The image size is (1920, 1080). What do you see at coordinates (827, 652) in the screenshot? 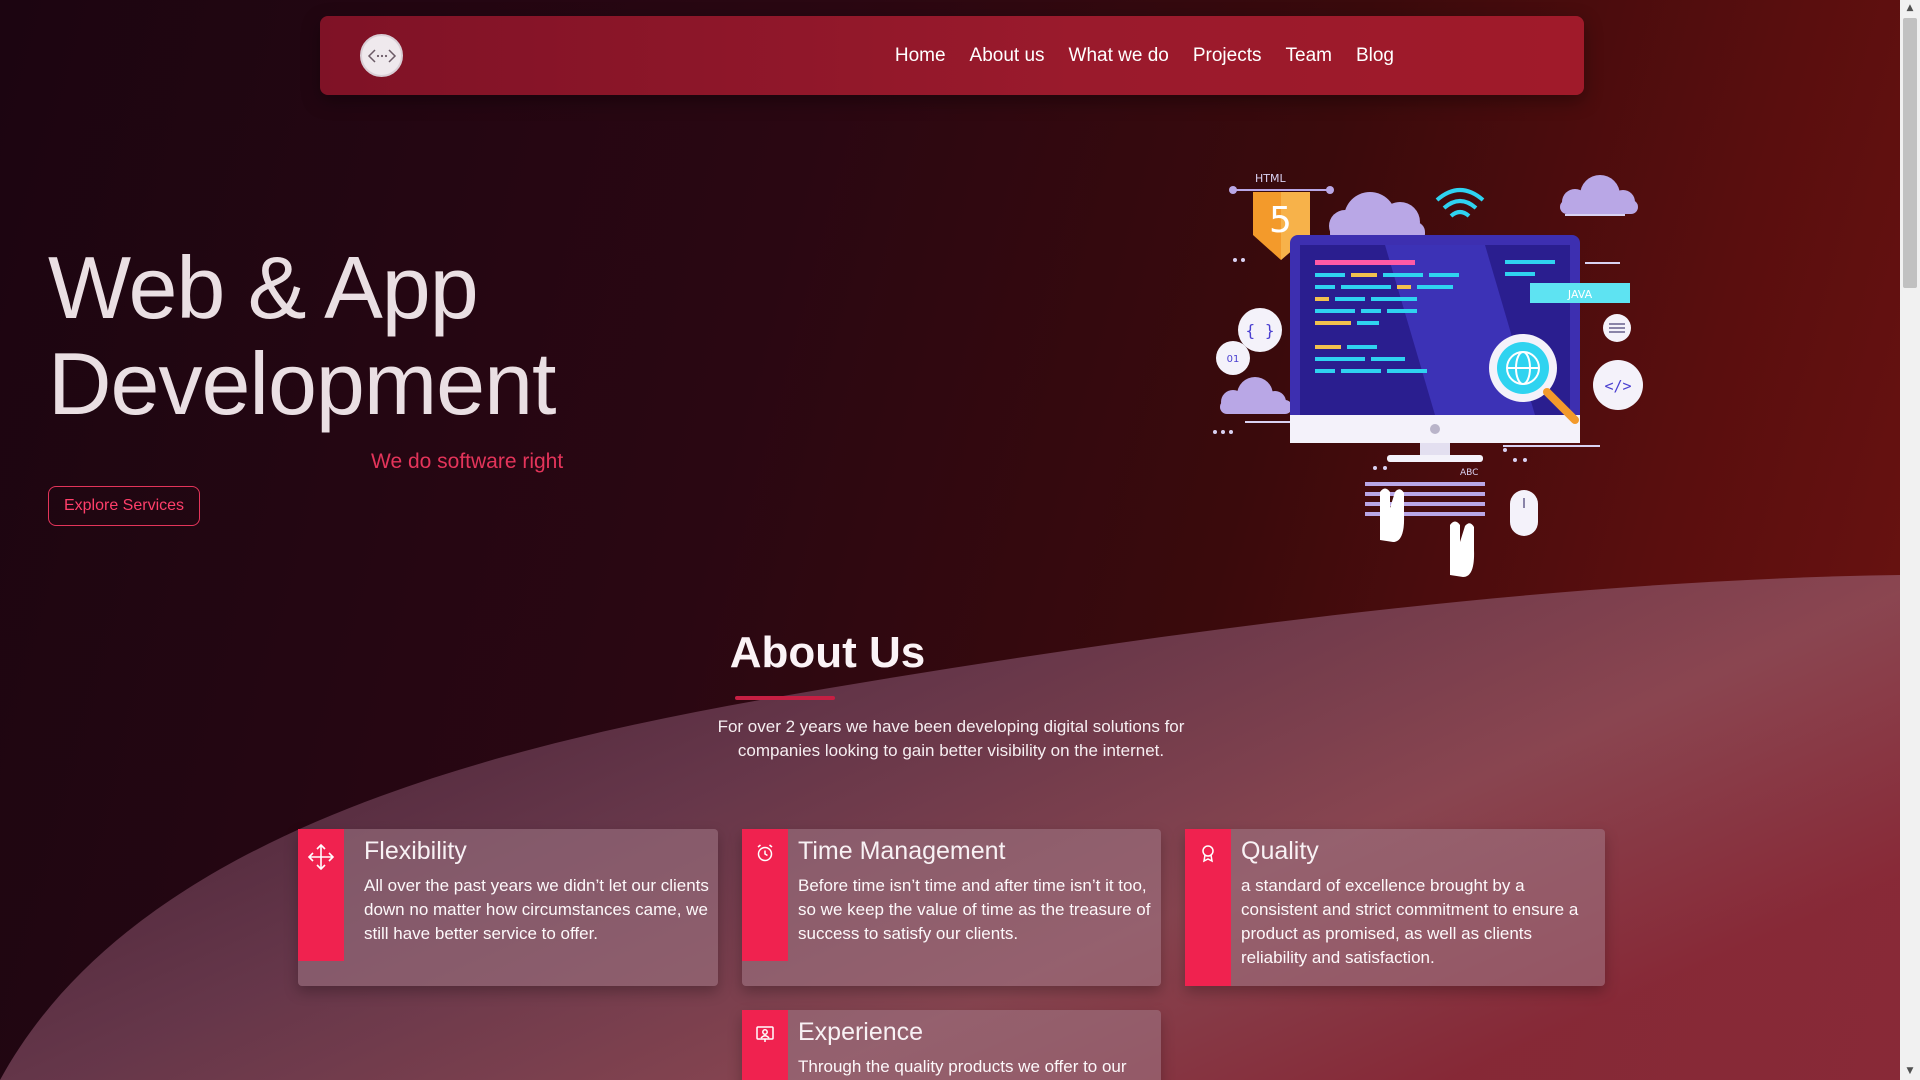
I see `about-title: About Us` at bounding box center [827, 652].